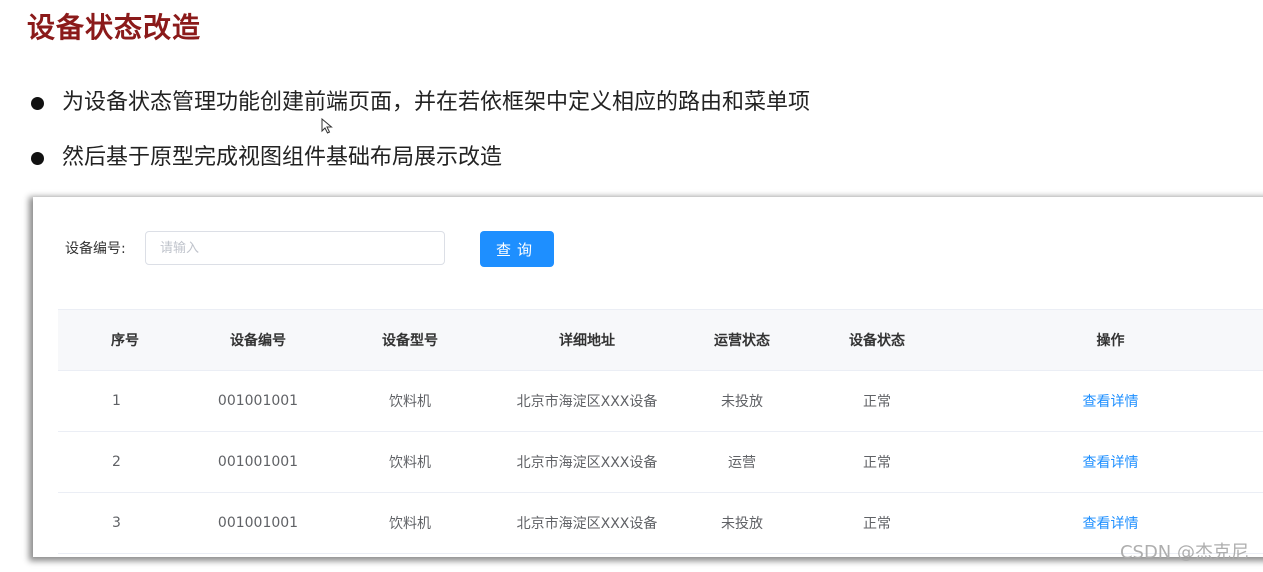 The height and width of the screenshot is (572, 1263). I want to click on bullet-text: 然后基于原型完成视图组件基础布局展示改造, so click(282, 157).